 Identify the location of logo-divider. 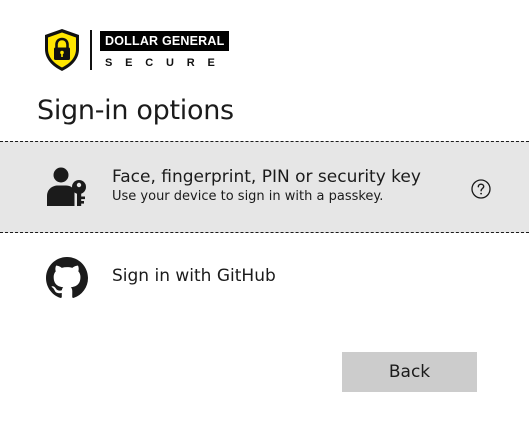
(91, 50).